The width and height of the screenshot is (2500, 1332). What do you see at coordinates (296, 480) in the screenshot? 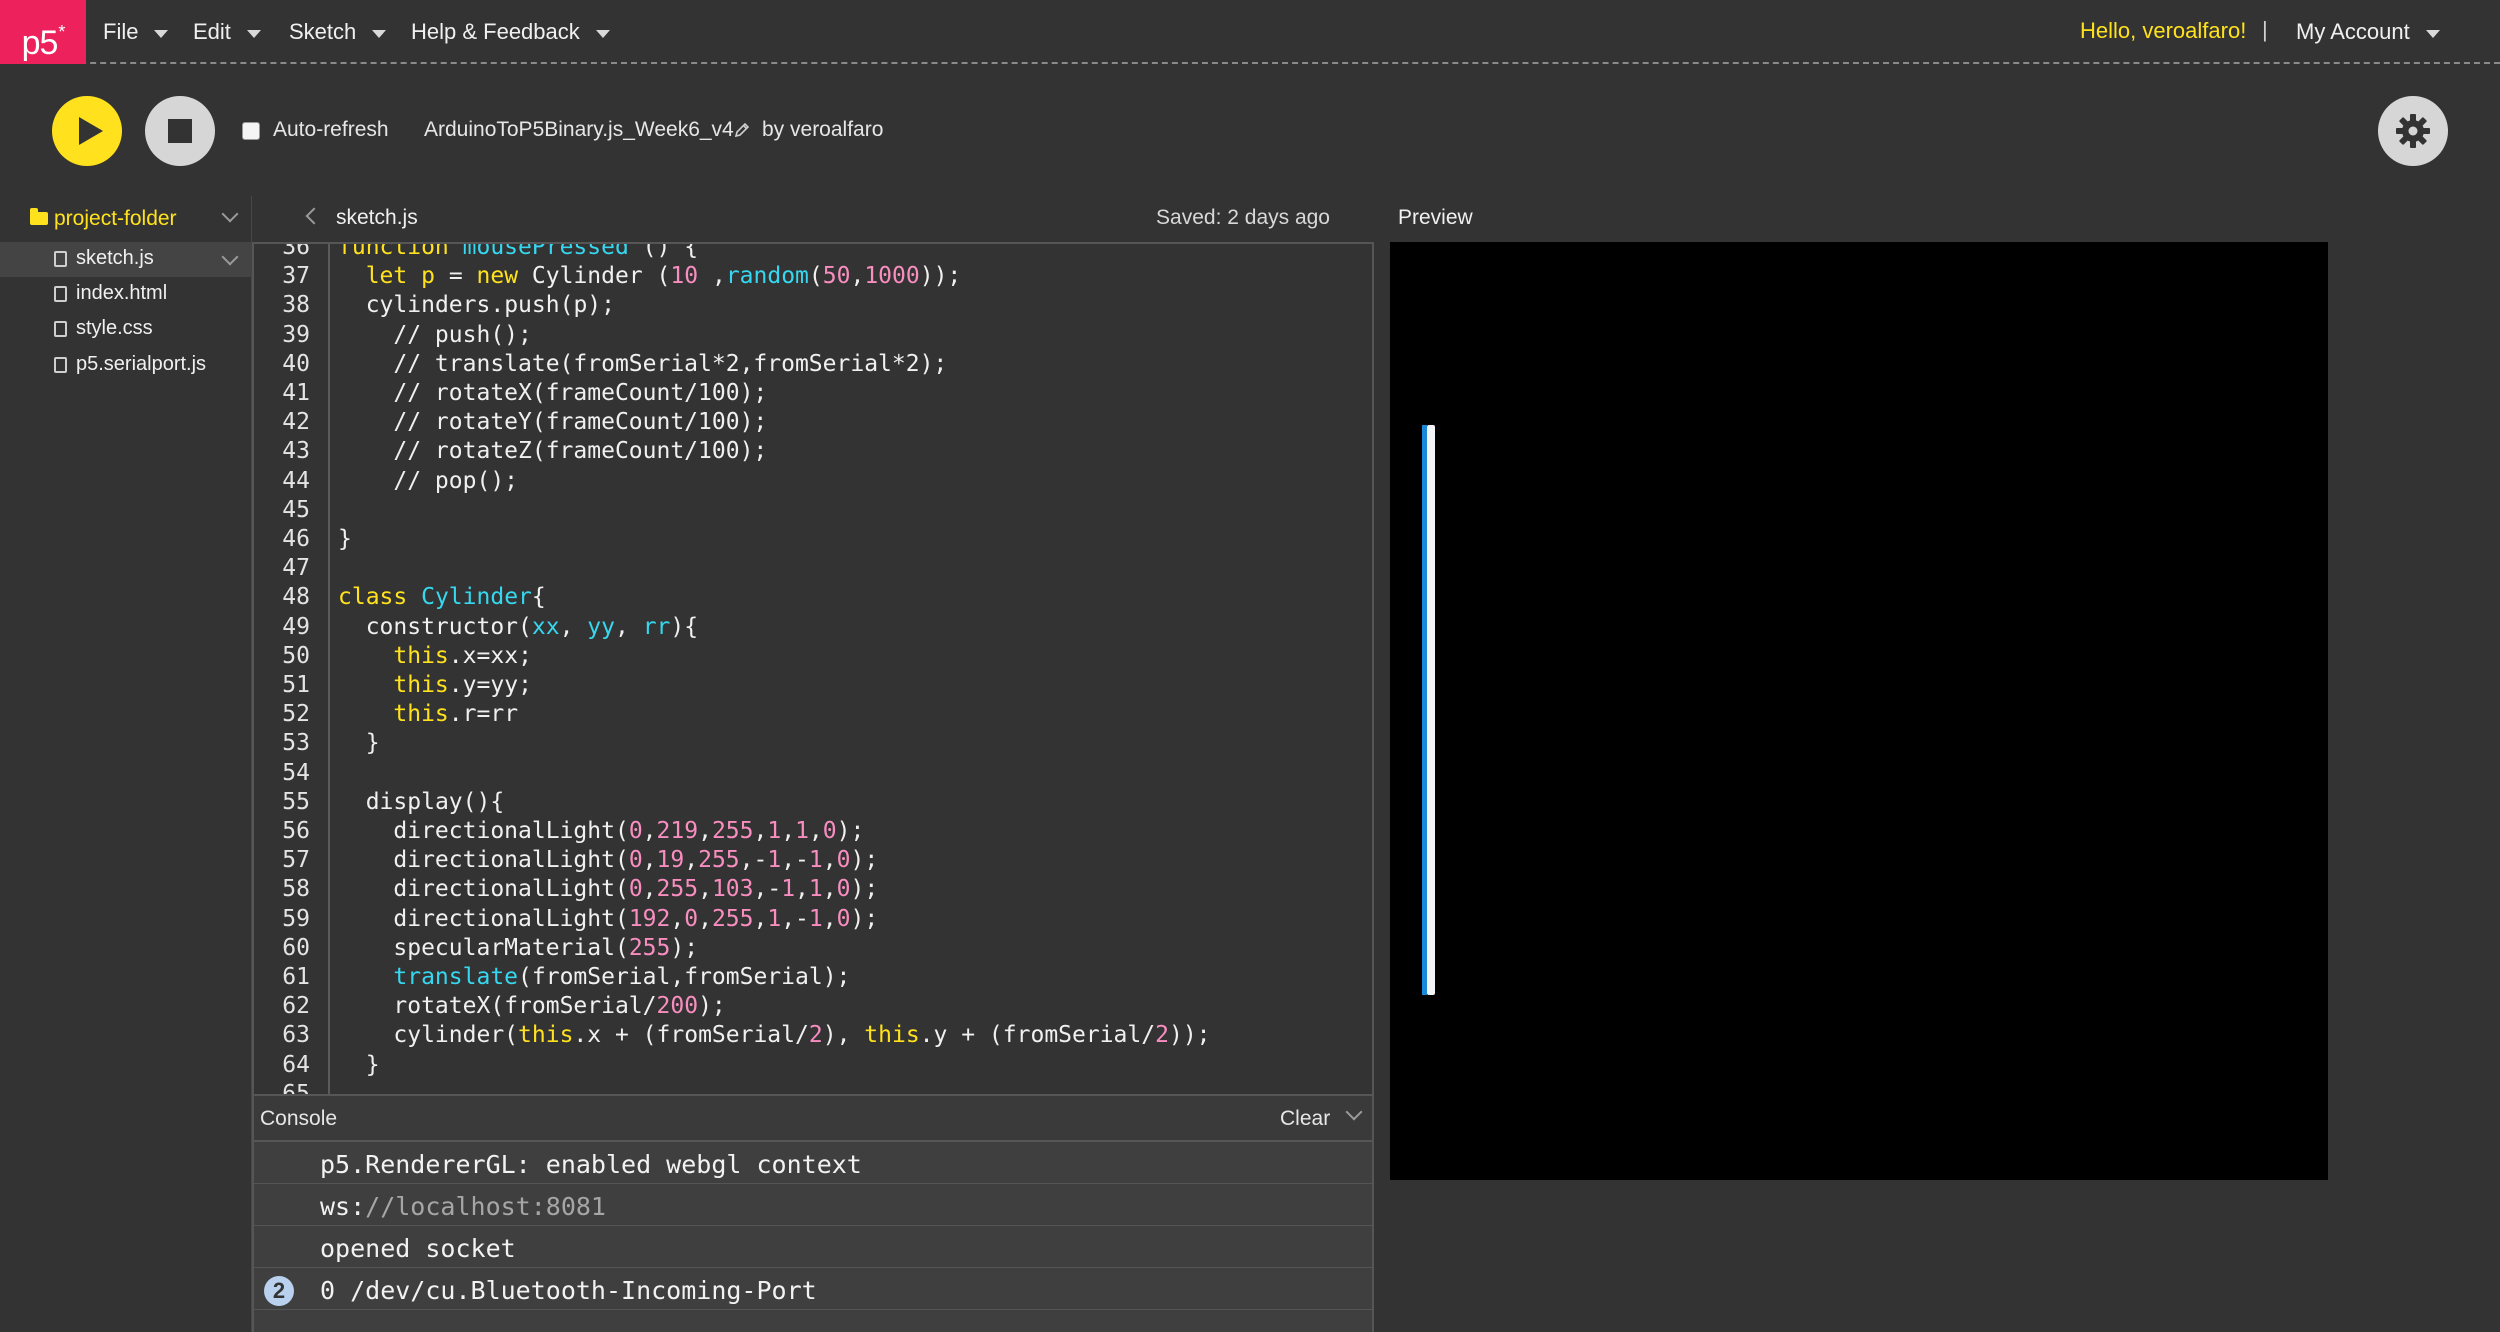
I see `line-number: 44` at bounding box center [296, 480].